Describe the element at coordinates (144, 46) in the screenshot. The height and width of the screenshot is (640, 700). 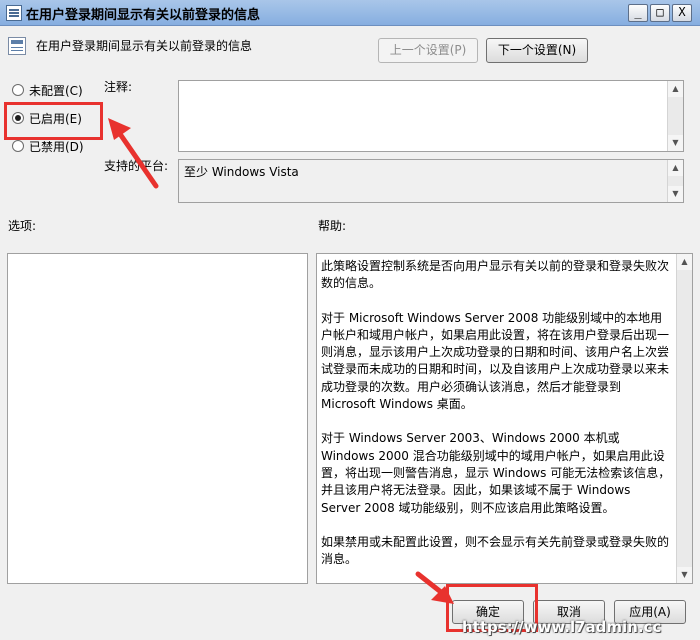
I see `policy-title: 在用户登录期间显示有关以前登录的信息` at that location.